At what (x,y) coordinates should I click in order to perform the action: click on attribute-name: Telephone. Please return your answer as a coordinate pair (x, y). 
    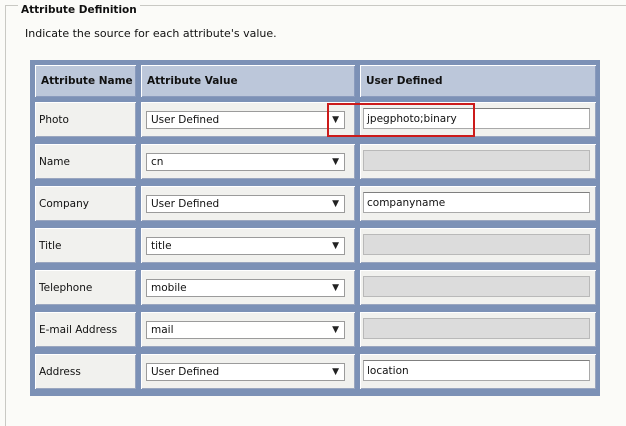
    Looking at the image, I should click on (66, 287).